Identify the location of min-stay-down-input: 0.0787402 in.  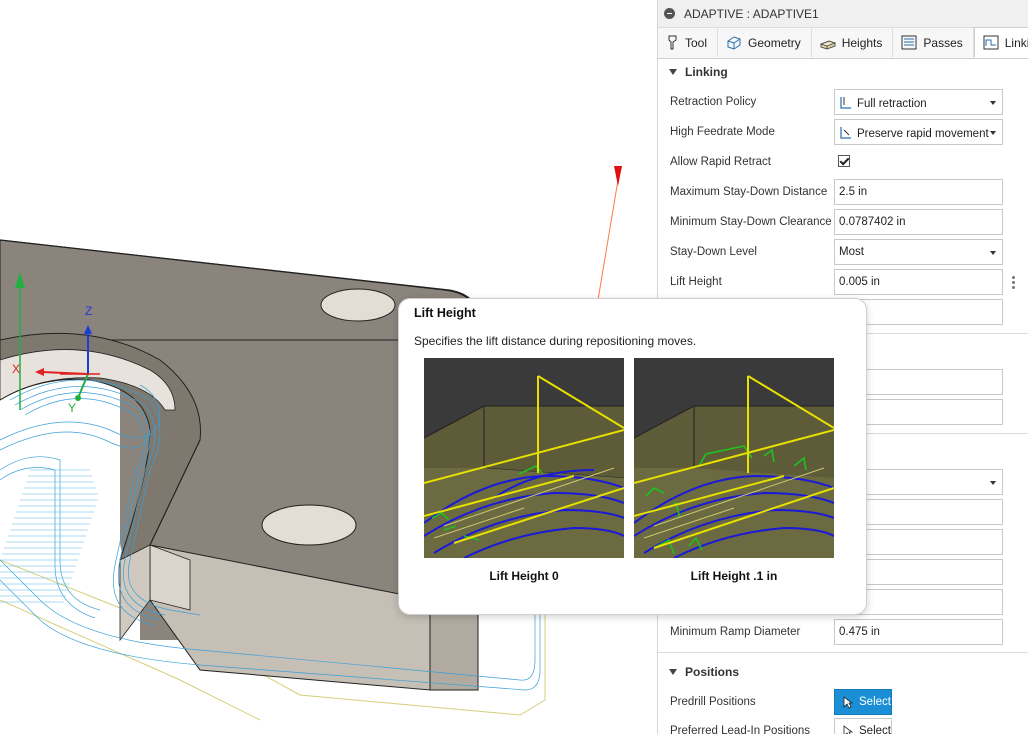
(918, 222).